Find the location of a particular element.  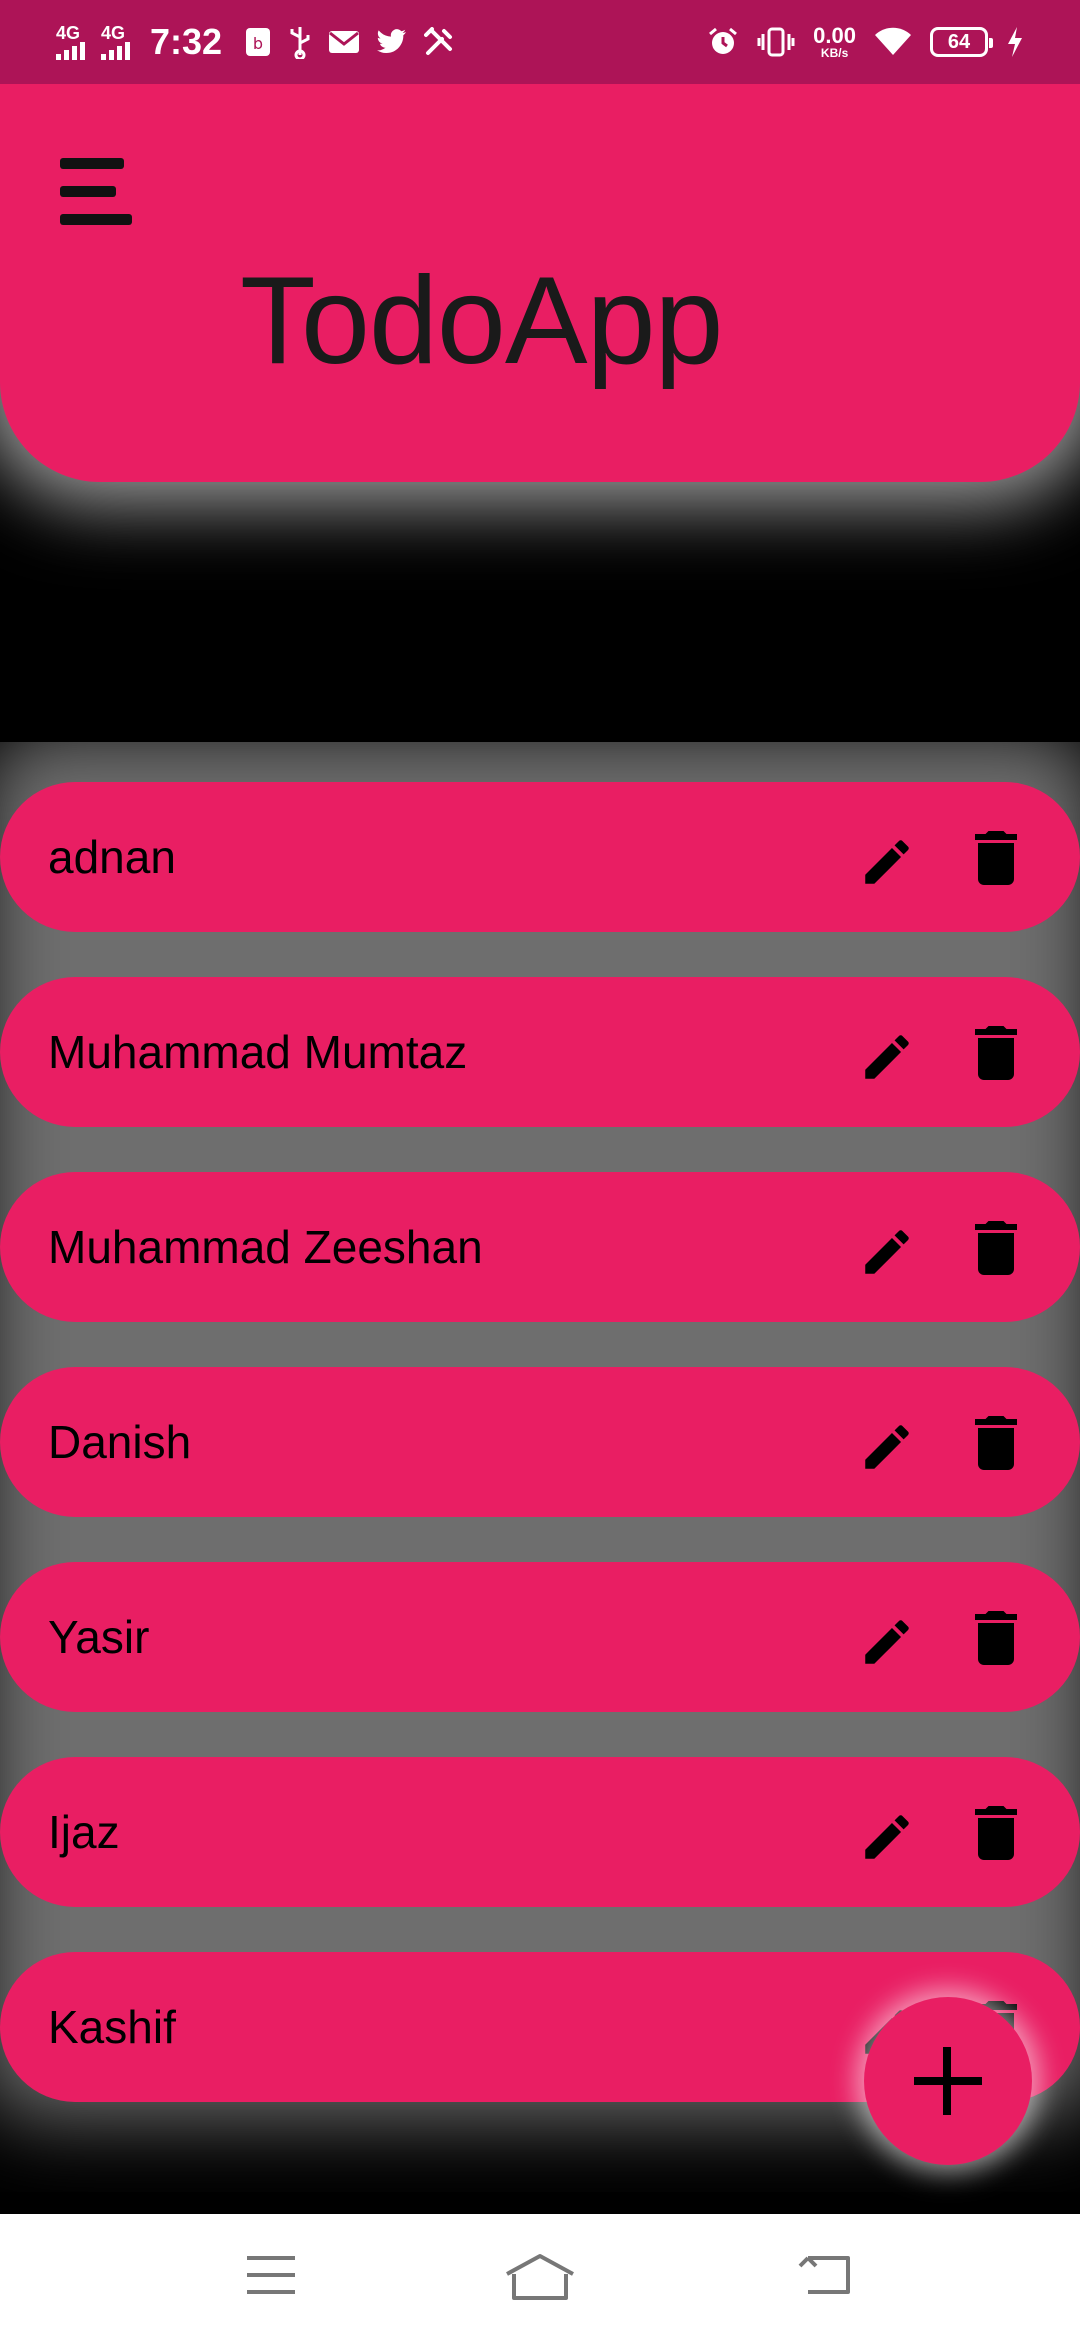

menu-icon is located at coordinates (96, 192).